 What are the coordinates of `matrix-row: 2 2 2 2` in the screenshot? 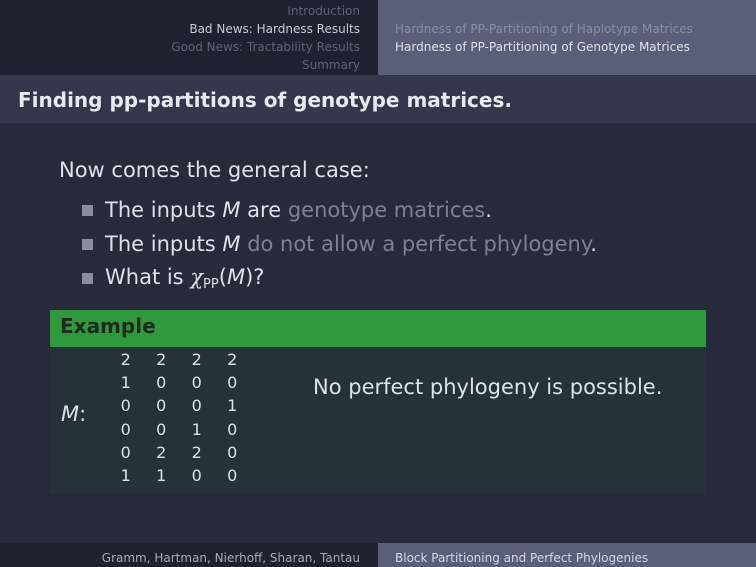 It's located at (179, 359).